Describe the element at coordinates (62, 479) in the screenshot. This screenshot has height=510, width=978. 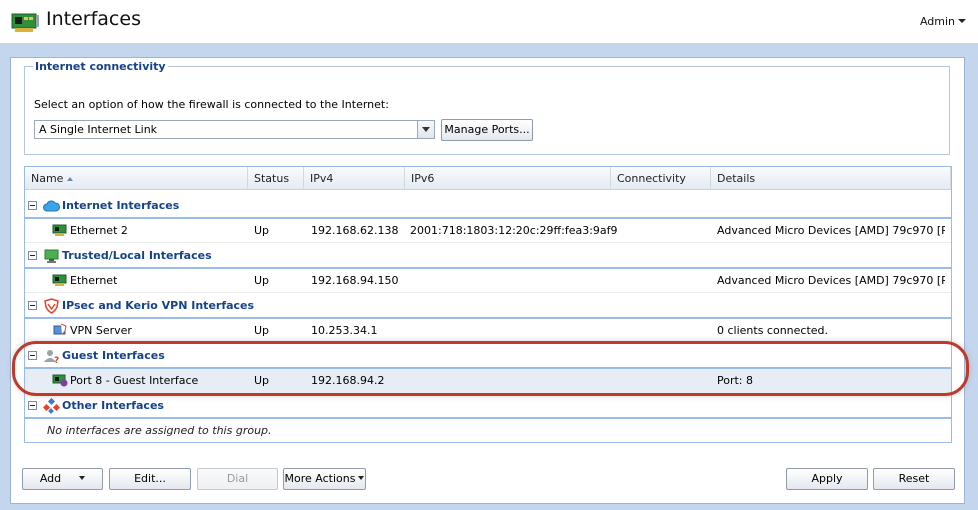
I see `add-button: Add` at that location.